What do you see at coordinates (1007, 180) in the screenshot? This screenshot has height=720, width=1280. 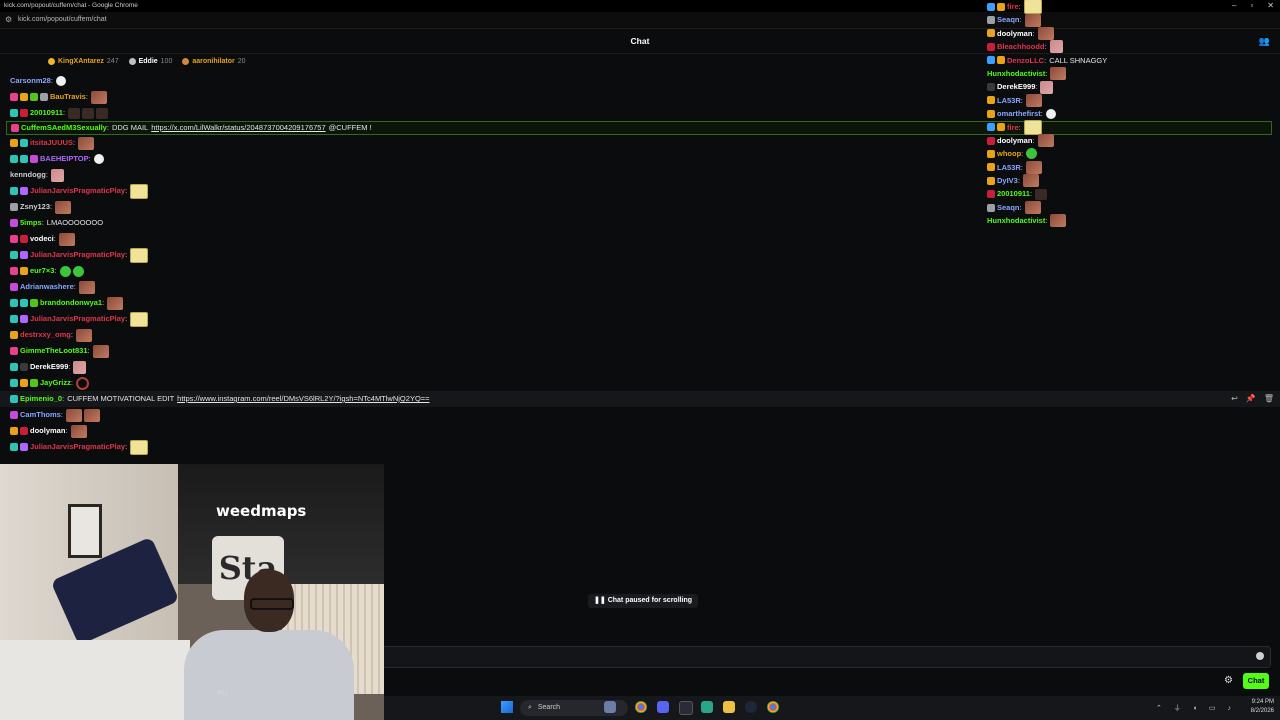 I see `chat-username: DyIV3` at bounding box center [1007, 180].